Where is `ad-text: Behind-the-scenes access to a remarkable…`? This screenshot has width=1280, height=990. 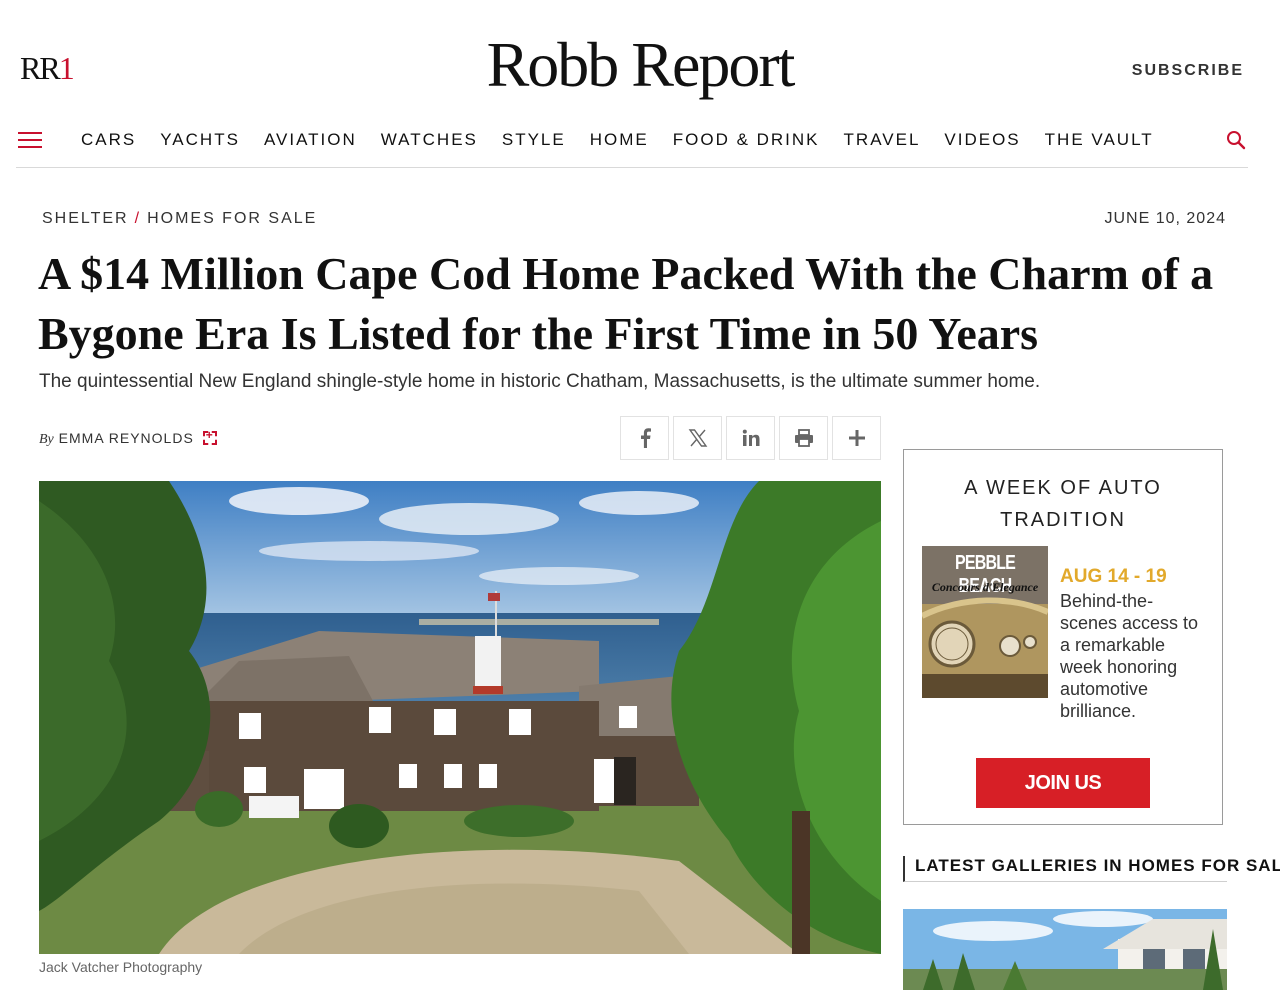
ad-text: Behind-the-scenes access to a remarkable… is located at coordinates (1129, 656).